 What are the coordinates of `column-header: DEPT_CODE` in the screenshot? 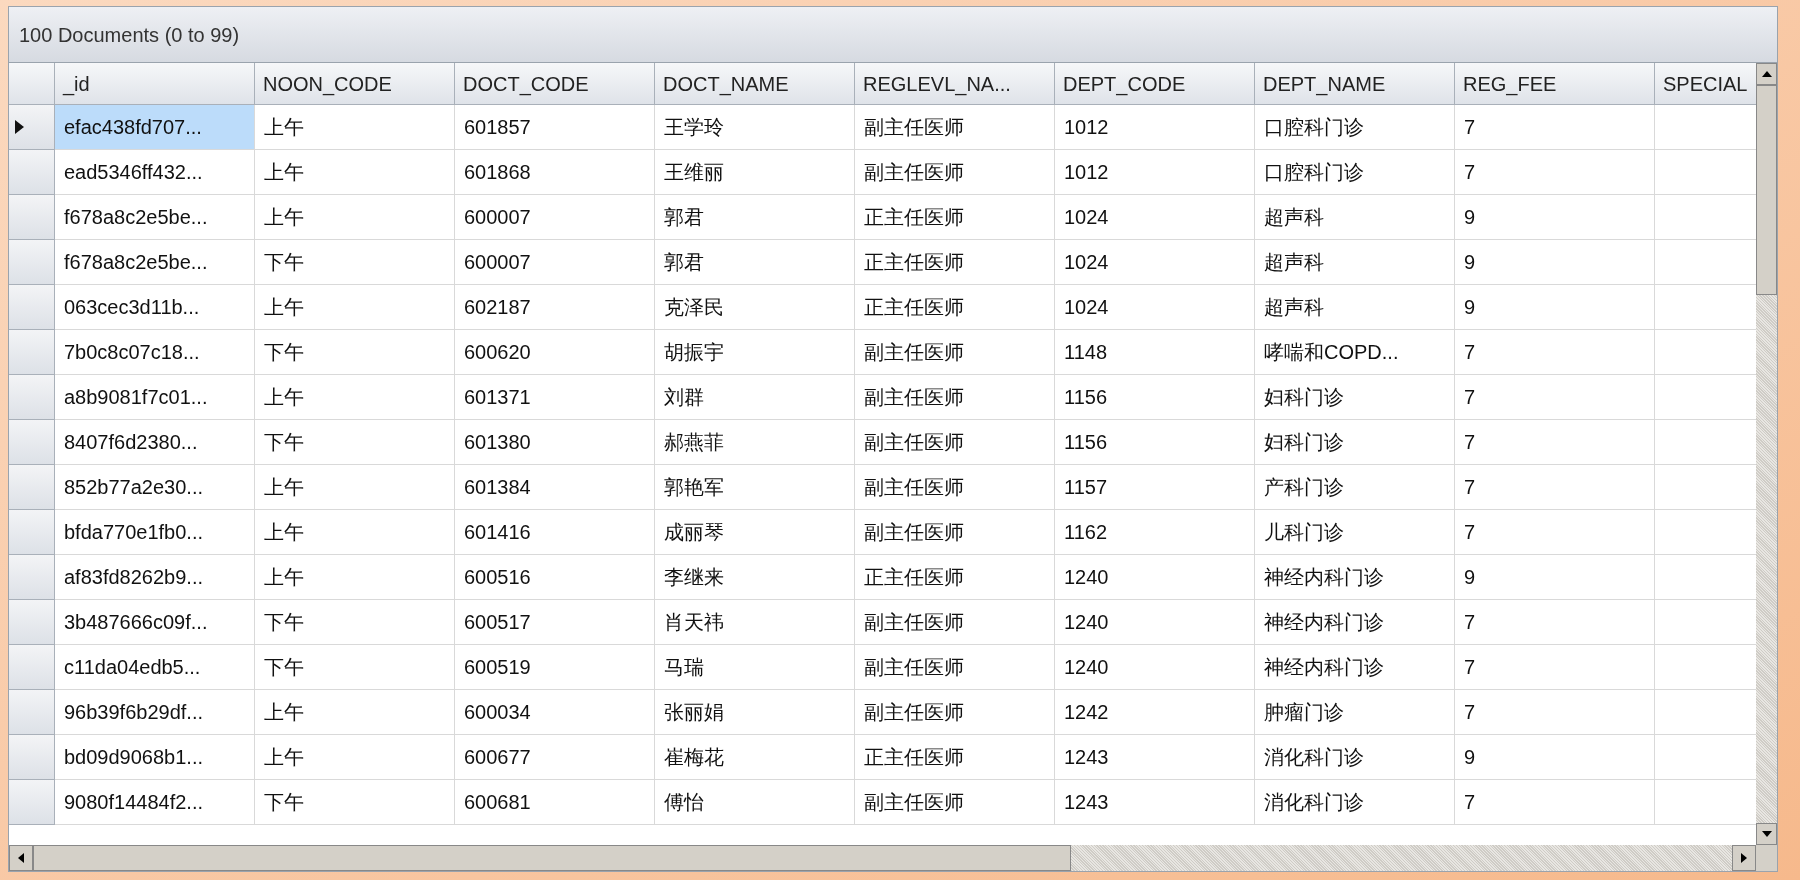 It's located at (1155, 84).